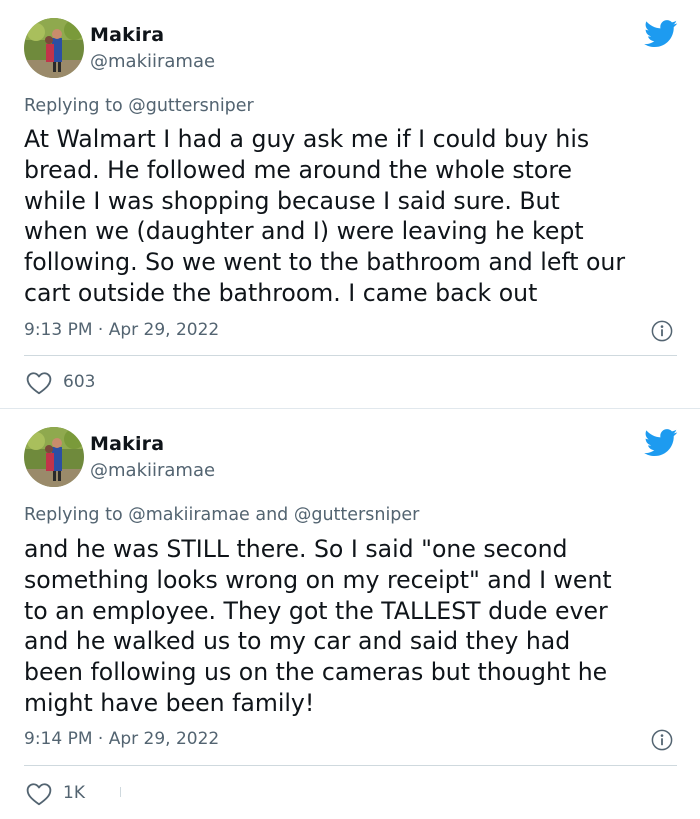  Describe the element at coordinates (58, 330) in the screenshot. I see `tweet-time: 9:13 PM` at that location.